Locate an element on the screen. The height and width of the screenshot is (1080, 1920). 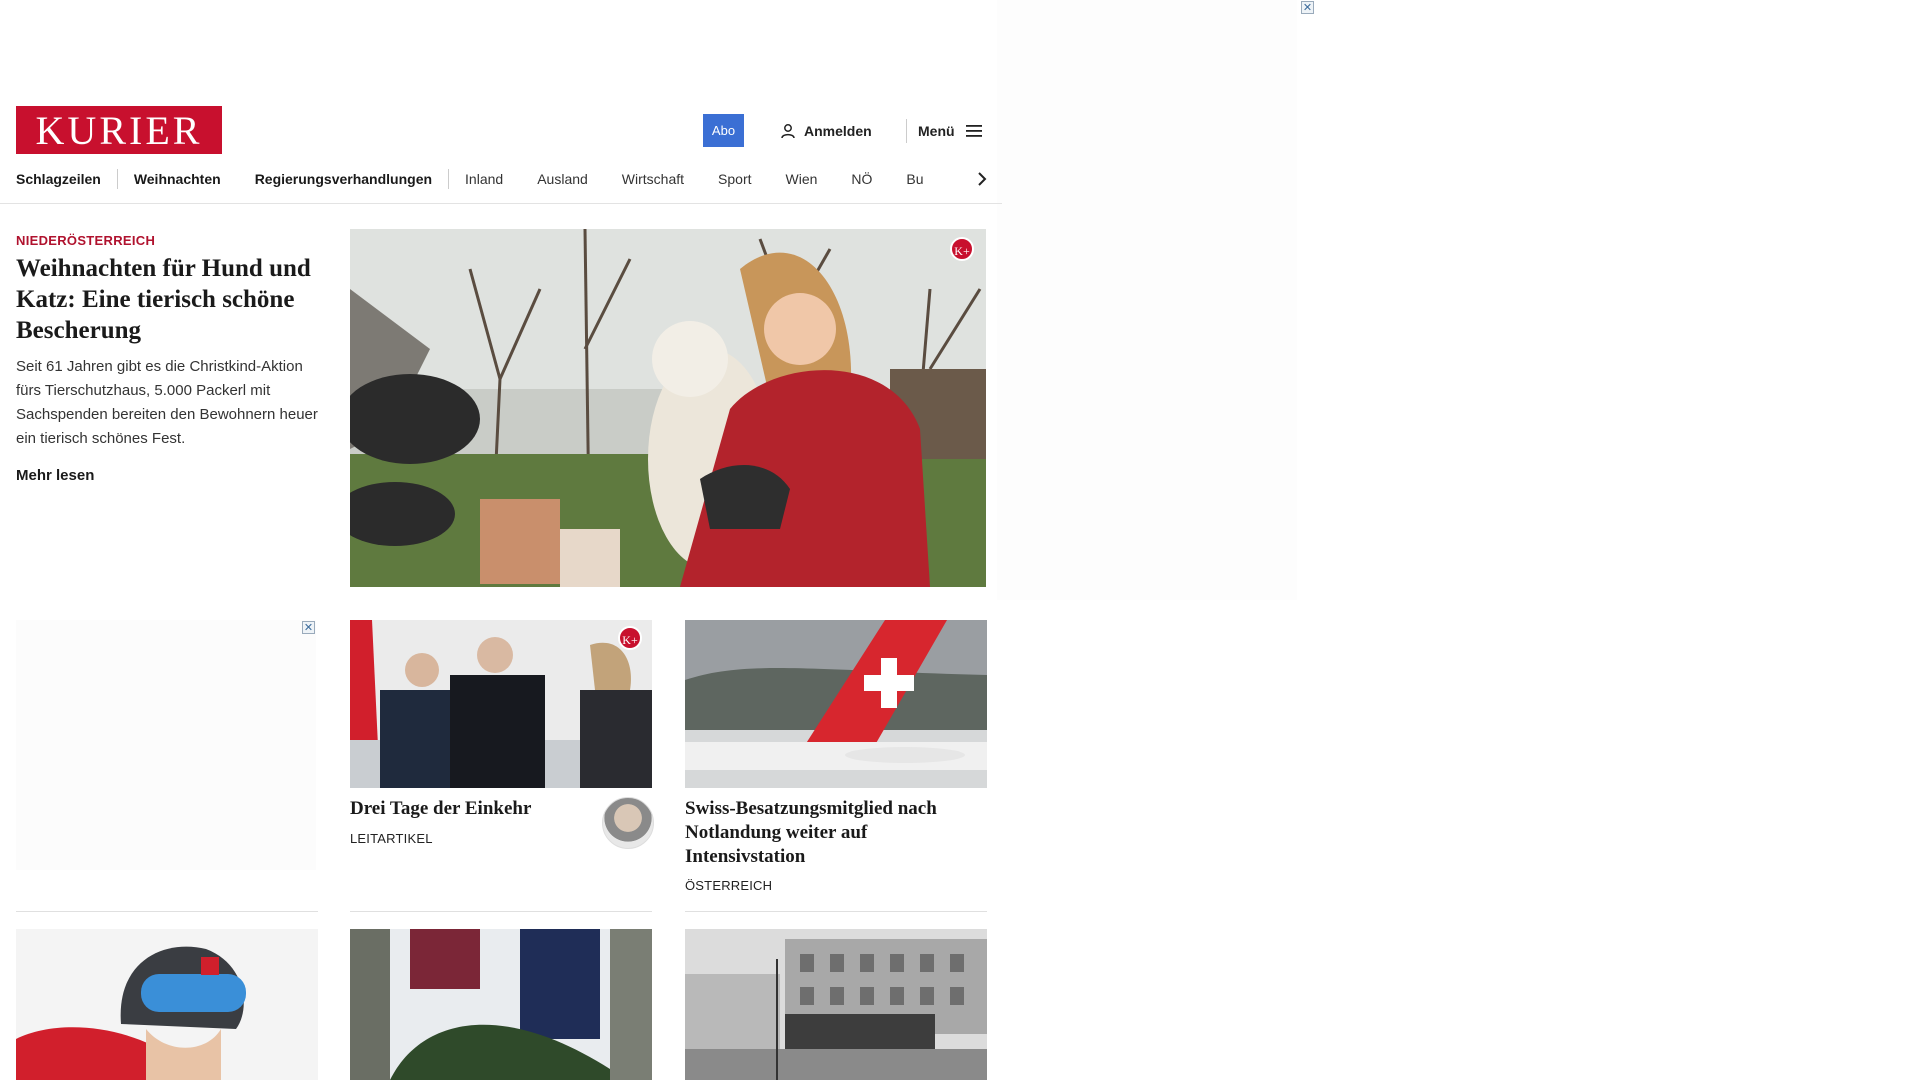
abo-button: Abo is located at coordinates (723, 130).